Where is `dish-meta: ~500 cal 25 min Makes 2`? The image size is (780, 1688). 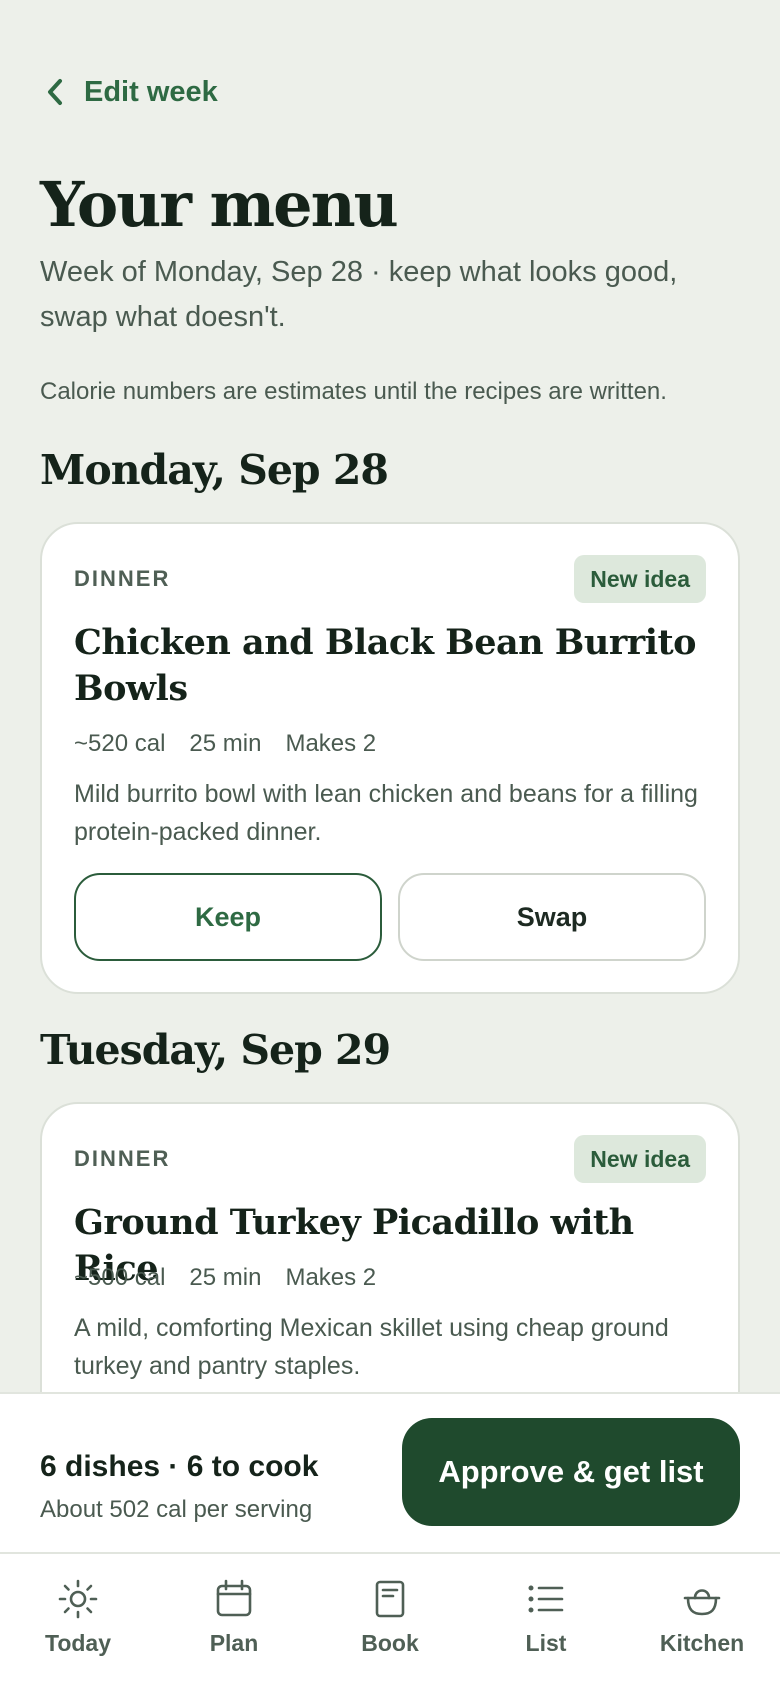 dish-meta: ~500 cal 25 min Makes 2 is located at coordinates (225, 1278).